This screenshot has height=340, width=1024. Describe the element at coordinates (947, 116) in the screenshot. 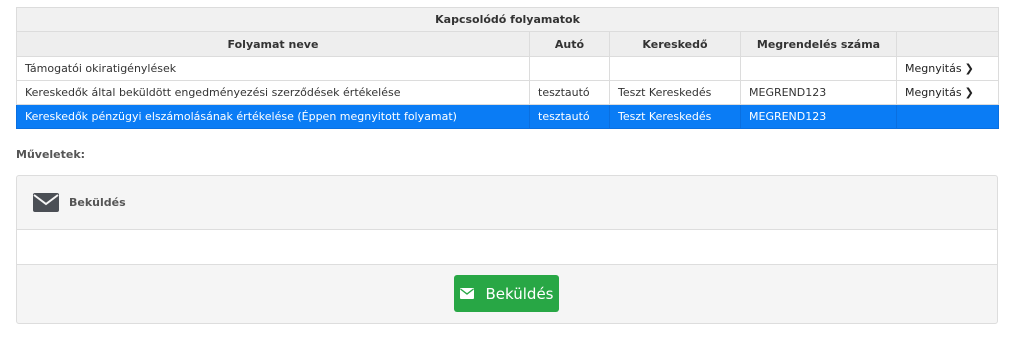

I see `action-cell` at that location.